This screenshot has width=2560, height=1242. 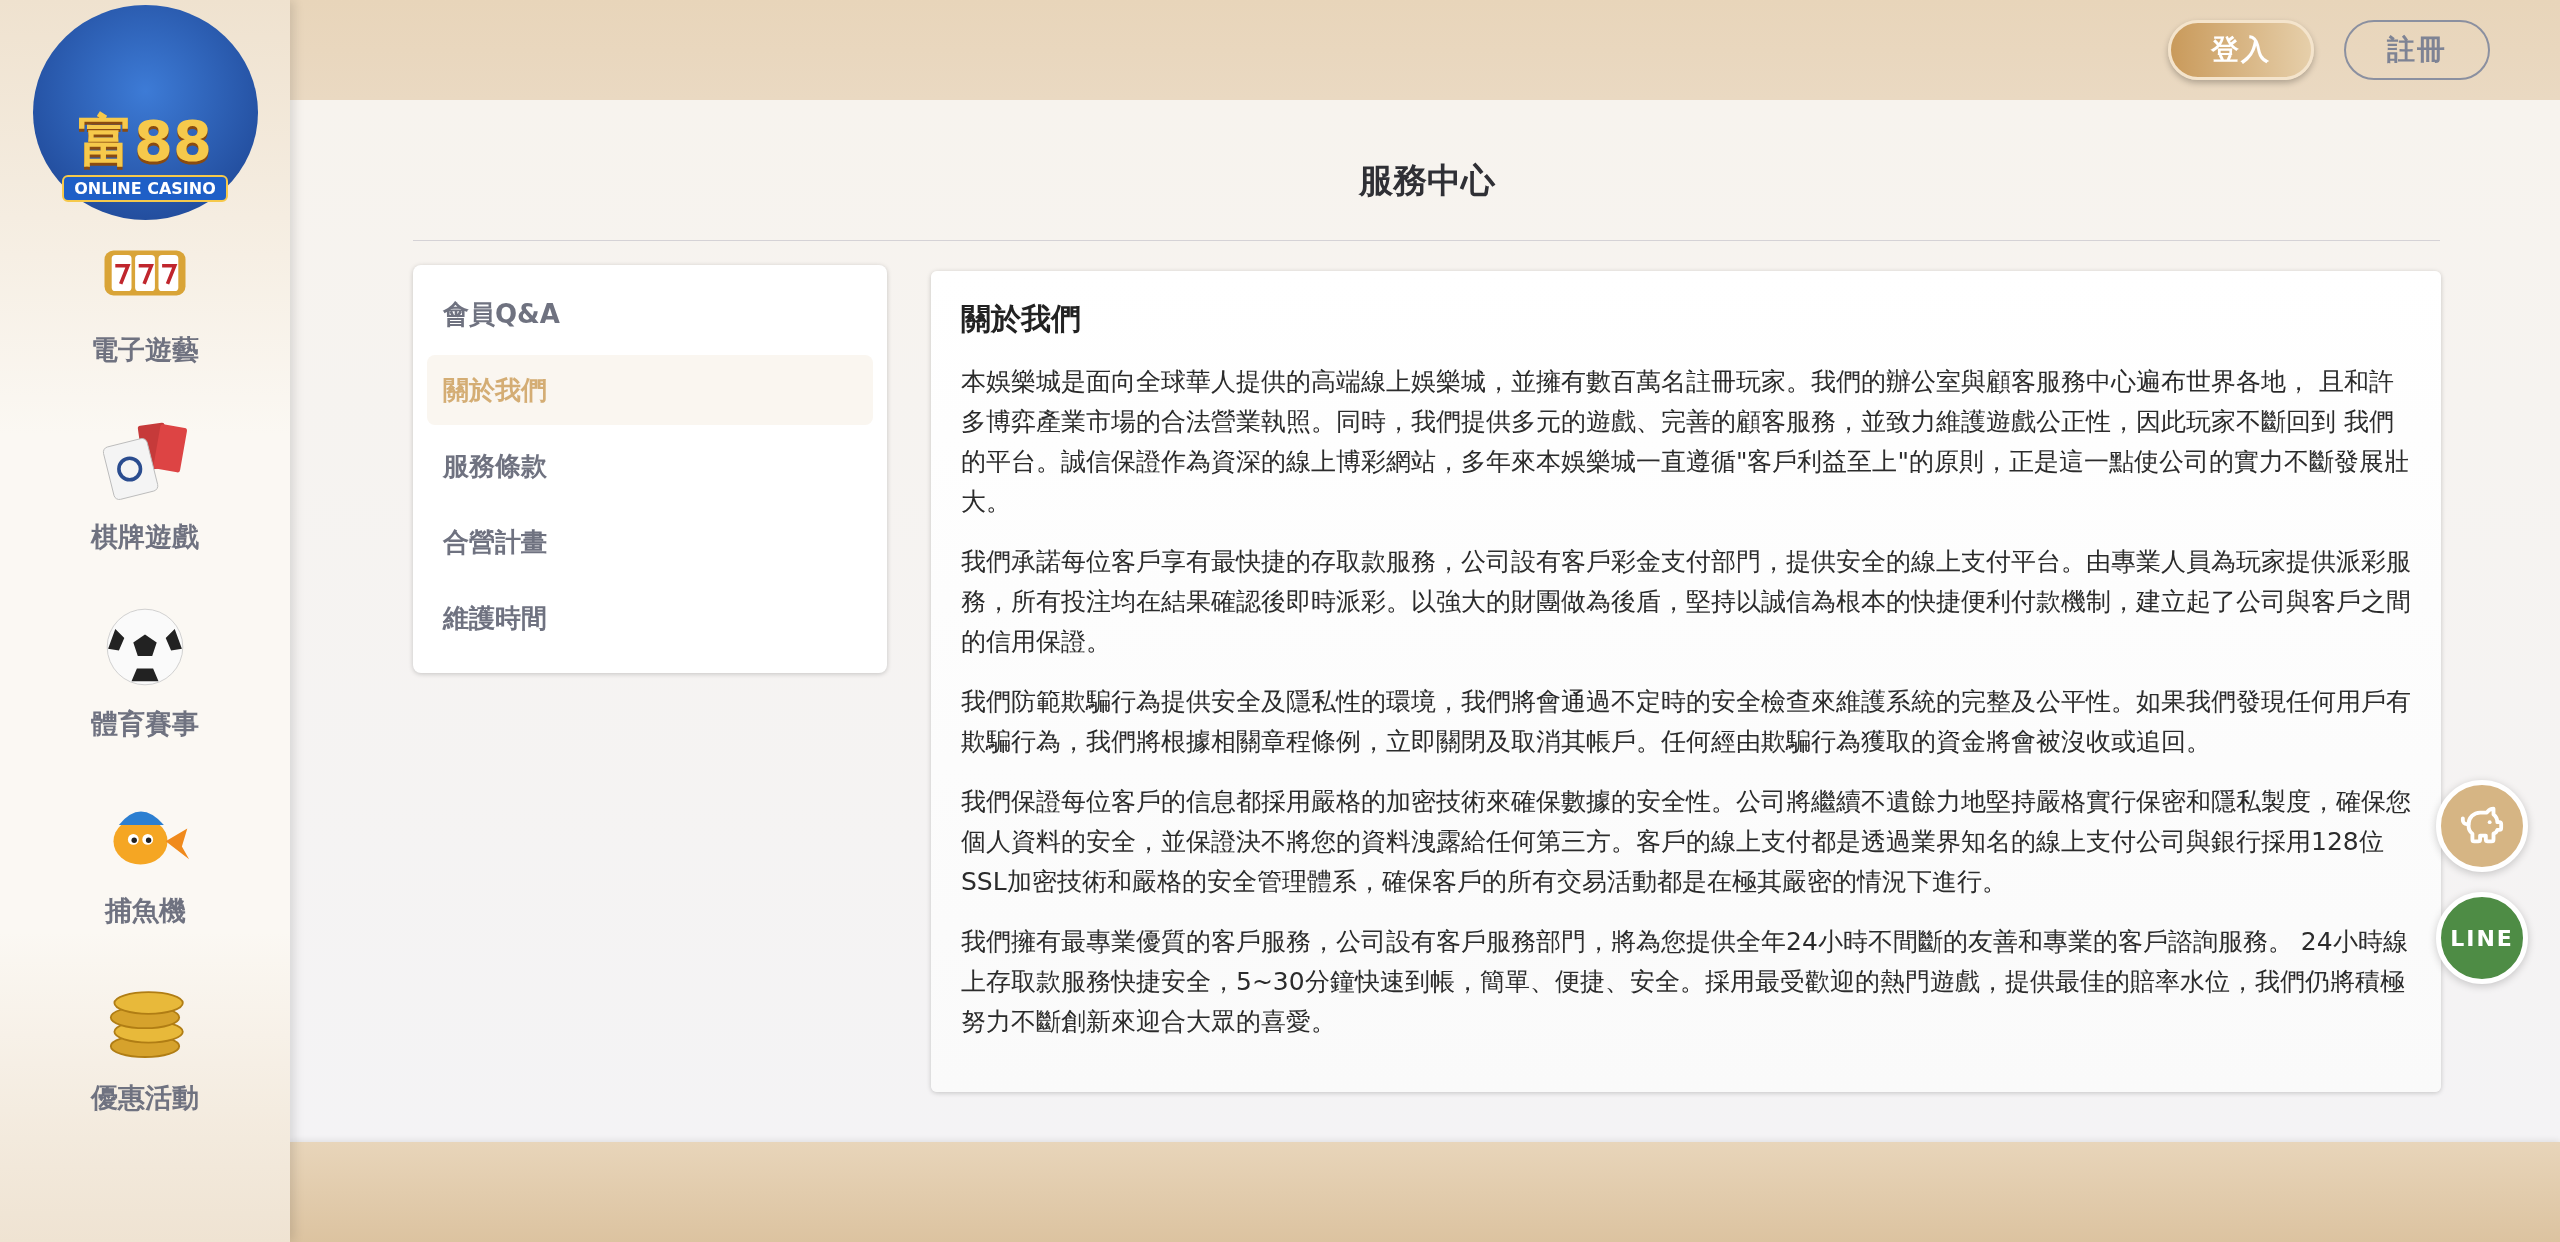 What do you see at coordinates (145, 1046) in the screenshot?
I see `sidebar-item: 優惠活動` at bounding box center [145, 1046].